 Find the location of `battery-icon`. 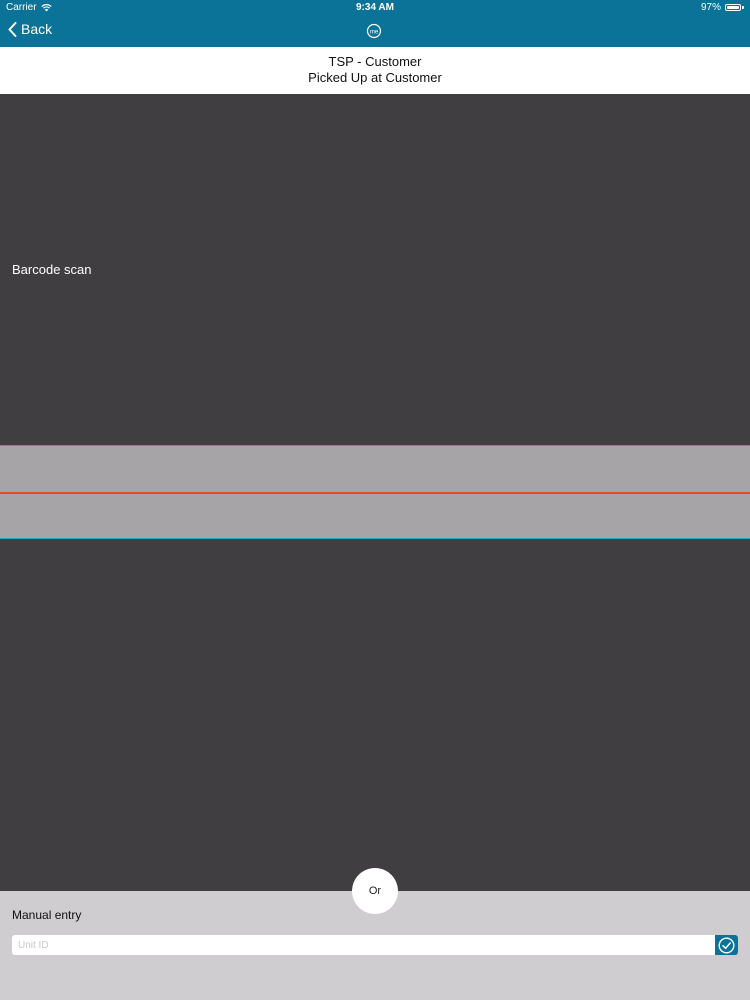

battery-icon is located at coordinates (733, 7).